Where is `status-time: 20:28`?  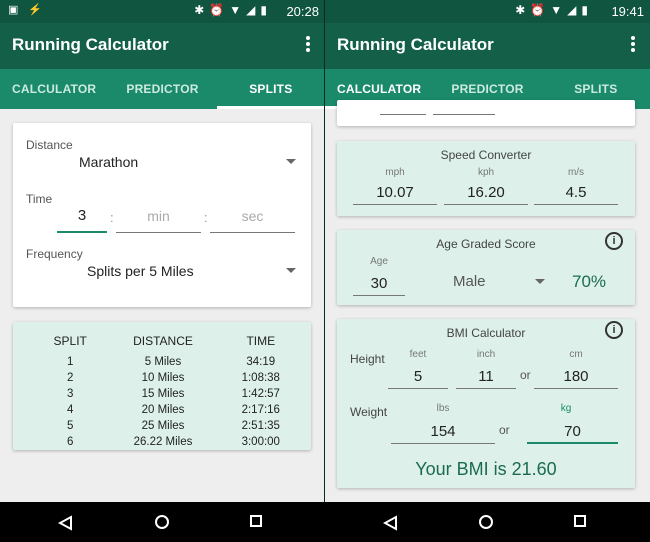
status-time: 20:28 is located at coordinates (302, 11).